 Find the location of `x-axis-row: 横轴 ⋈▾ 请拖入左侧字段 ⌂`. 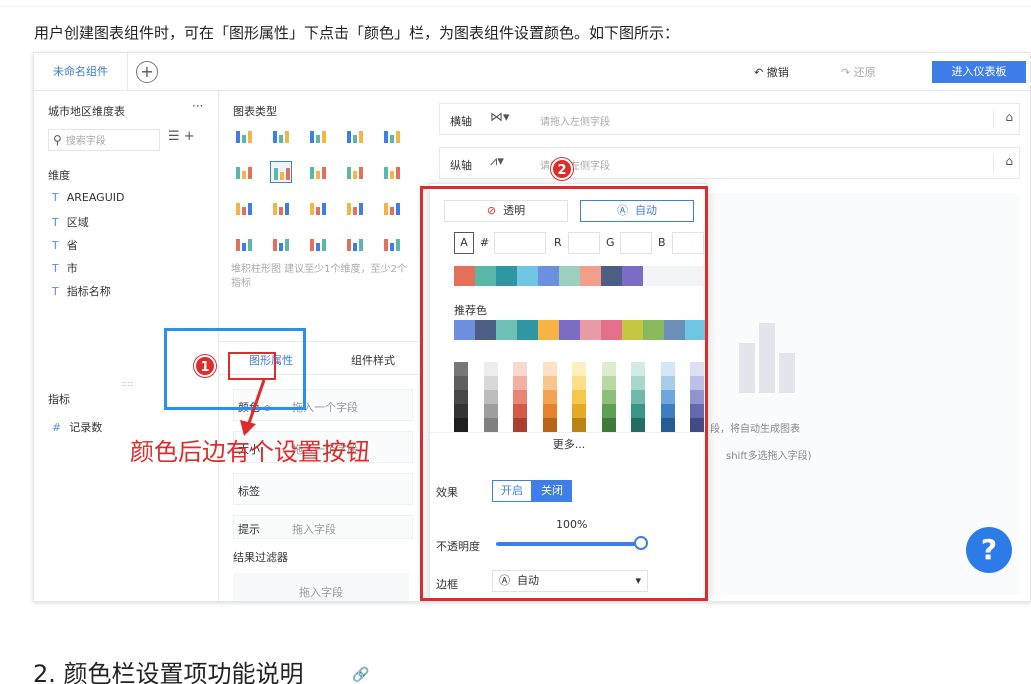

x-axis-row: 横轴 ⋈▾ 请拖入左侧字段 ⌂ is located at coordinates (729, 119).